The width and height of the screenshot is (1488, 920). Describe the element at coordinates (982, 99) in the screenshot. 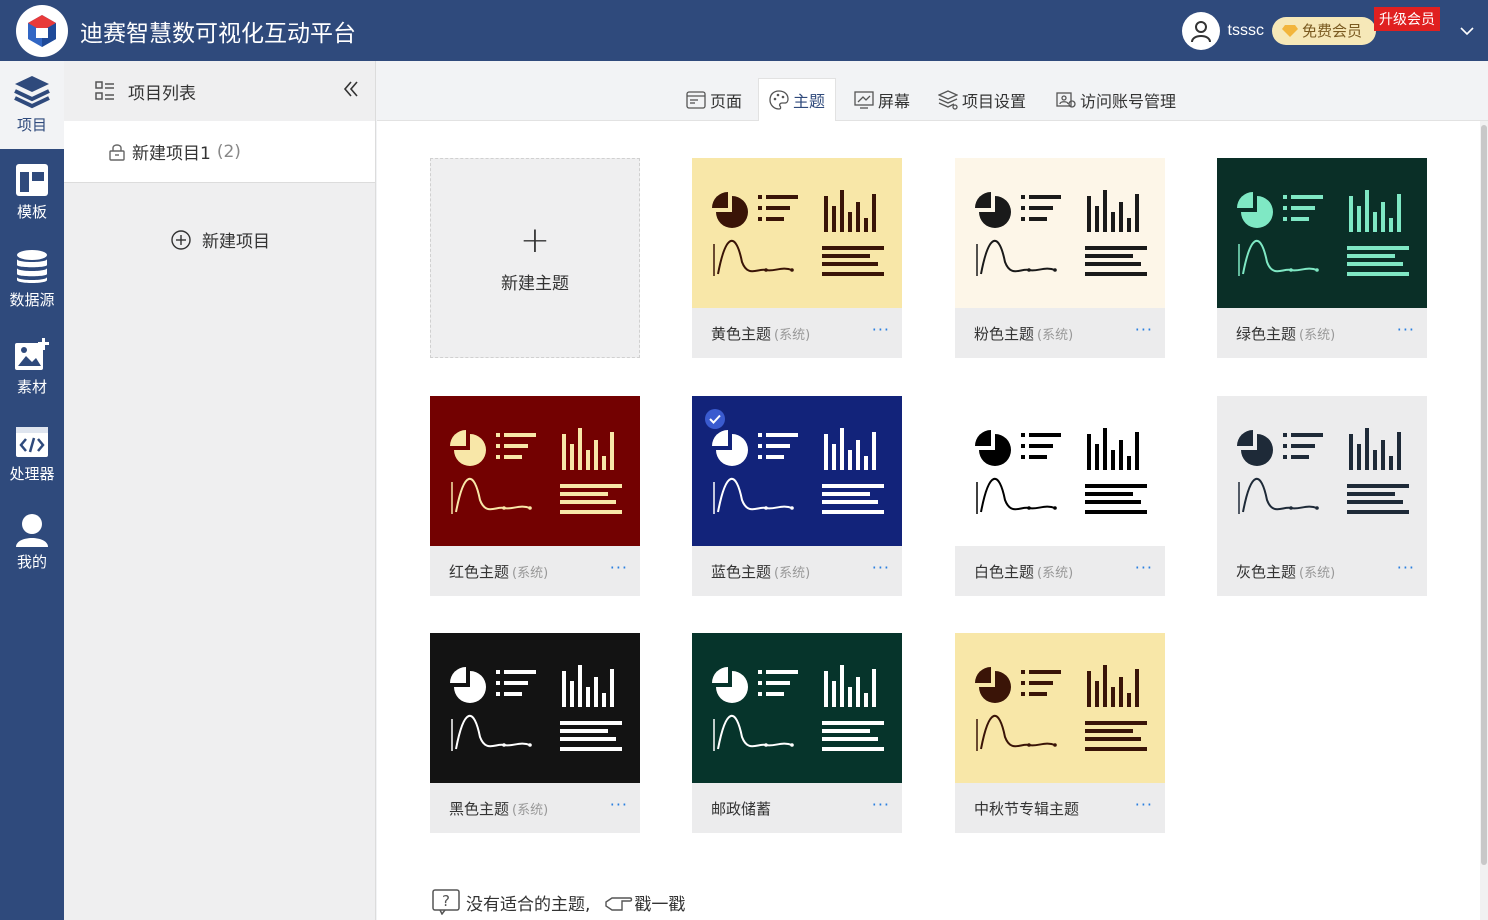

I see `tab-project-settings: 项目设置` at that location.